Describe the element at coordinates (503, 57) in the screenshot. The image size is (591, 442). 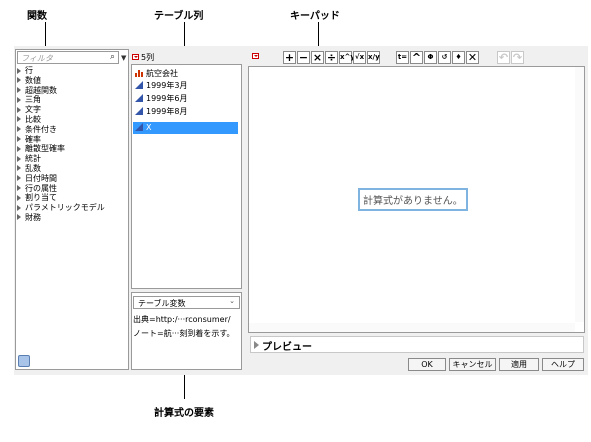
I see `undo-icon: ↶` at that location.